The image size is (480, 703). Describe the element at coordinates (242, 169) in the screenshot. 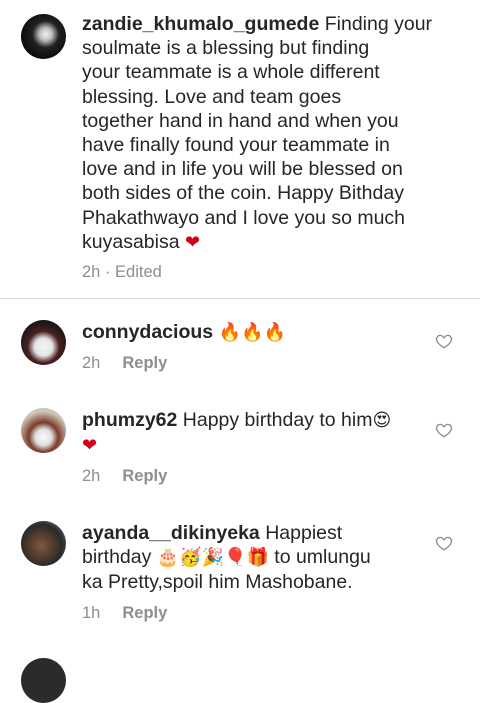

I see `comment-text-line: love and in life you will be blessed on` at that location.